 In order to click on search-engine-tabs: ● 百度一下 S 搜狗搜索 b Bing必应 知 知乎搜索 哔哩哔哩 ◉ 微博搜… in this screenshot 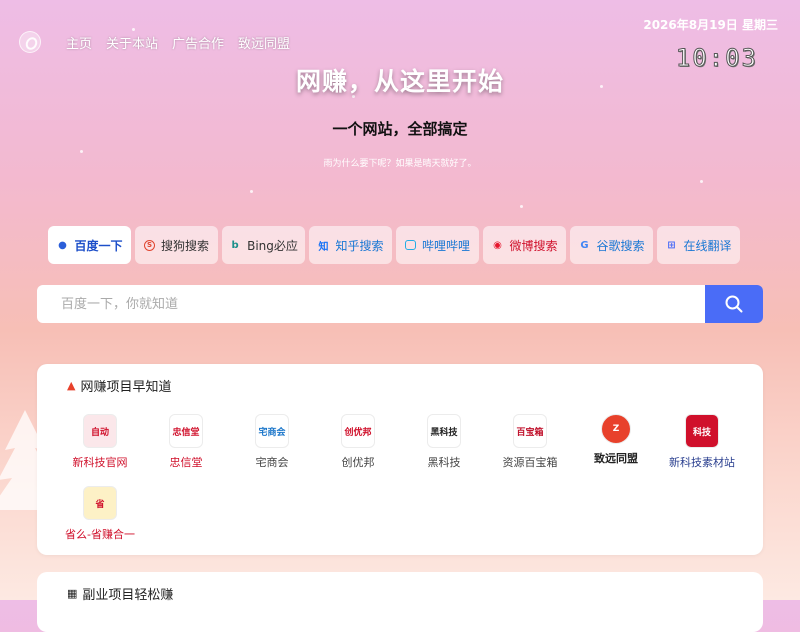, I will do `click(394, 245)`.